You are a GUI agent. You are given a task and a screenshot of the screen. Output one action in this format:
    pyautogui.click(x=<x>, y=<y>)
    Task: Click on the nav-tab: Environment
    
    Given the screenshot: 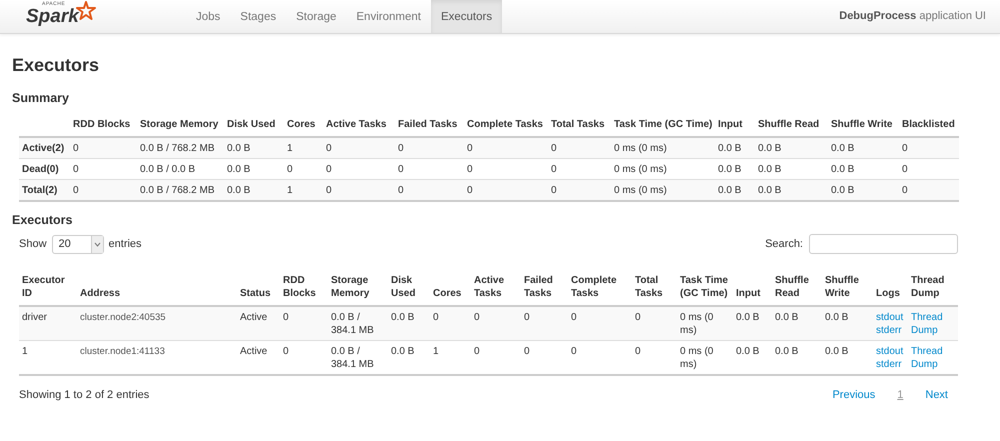 What is the action you would take?
    pyautogui.click(x=388, y=16)
    